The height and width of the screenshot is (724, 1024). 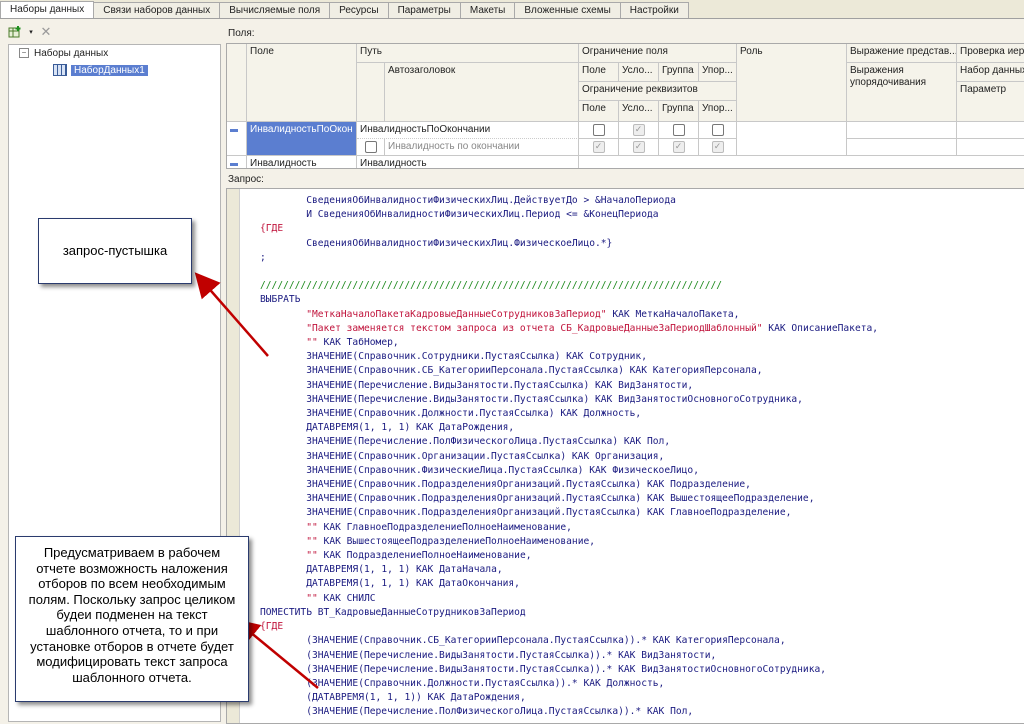 I want to click on row1-restr-cond: ✓, so click(x=639, y=130).